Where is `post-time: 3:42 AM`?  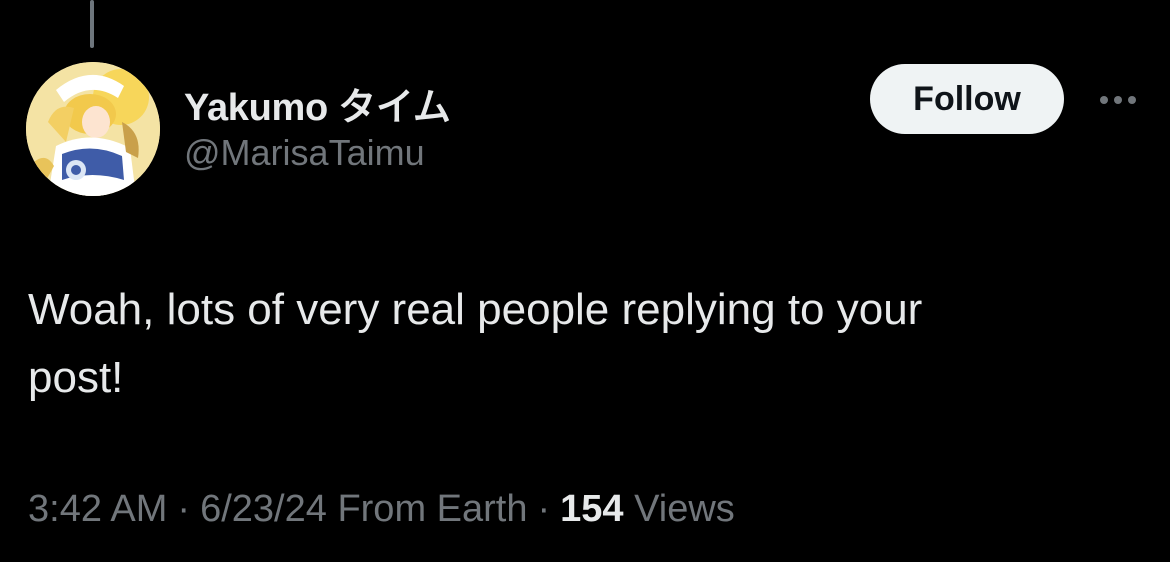 post-time: 3:42 AM is located at coordinates (97, 509).